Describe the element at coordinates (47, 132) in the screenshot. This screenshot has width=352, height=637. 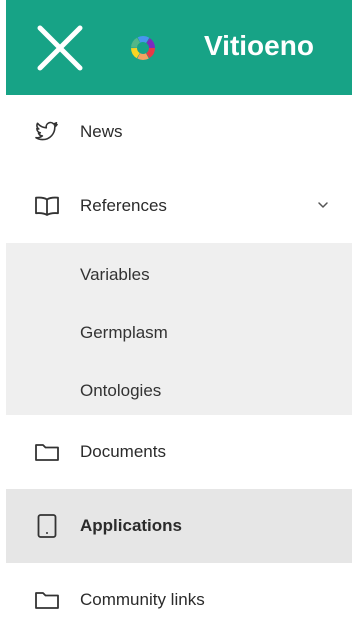
I see `twitter-icon` at that location.